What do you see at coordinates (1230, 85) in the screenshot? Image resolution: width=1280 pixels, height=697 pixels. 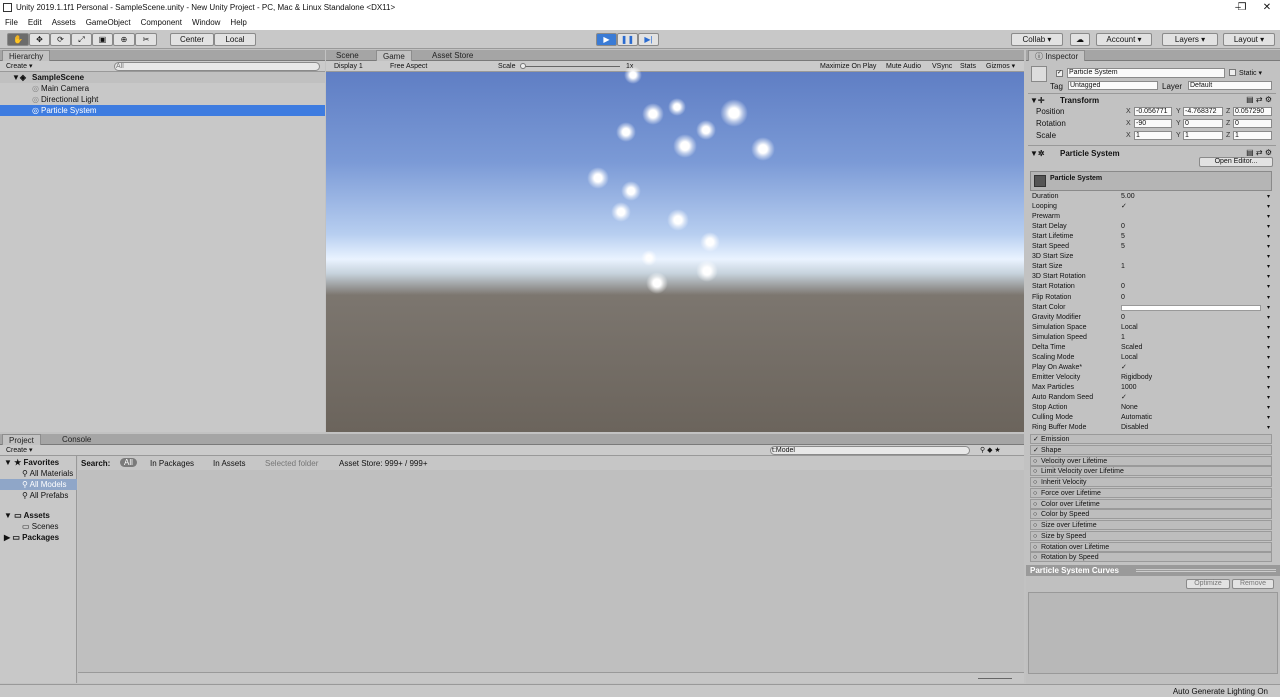 I see `layer-dropdown: Default` at bounding box center [1230, 85].